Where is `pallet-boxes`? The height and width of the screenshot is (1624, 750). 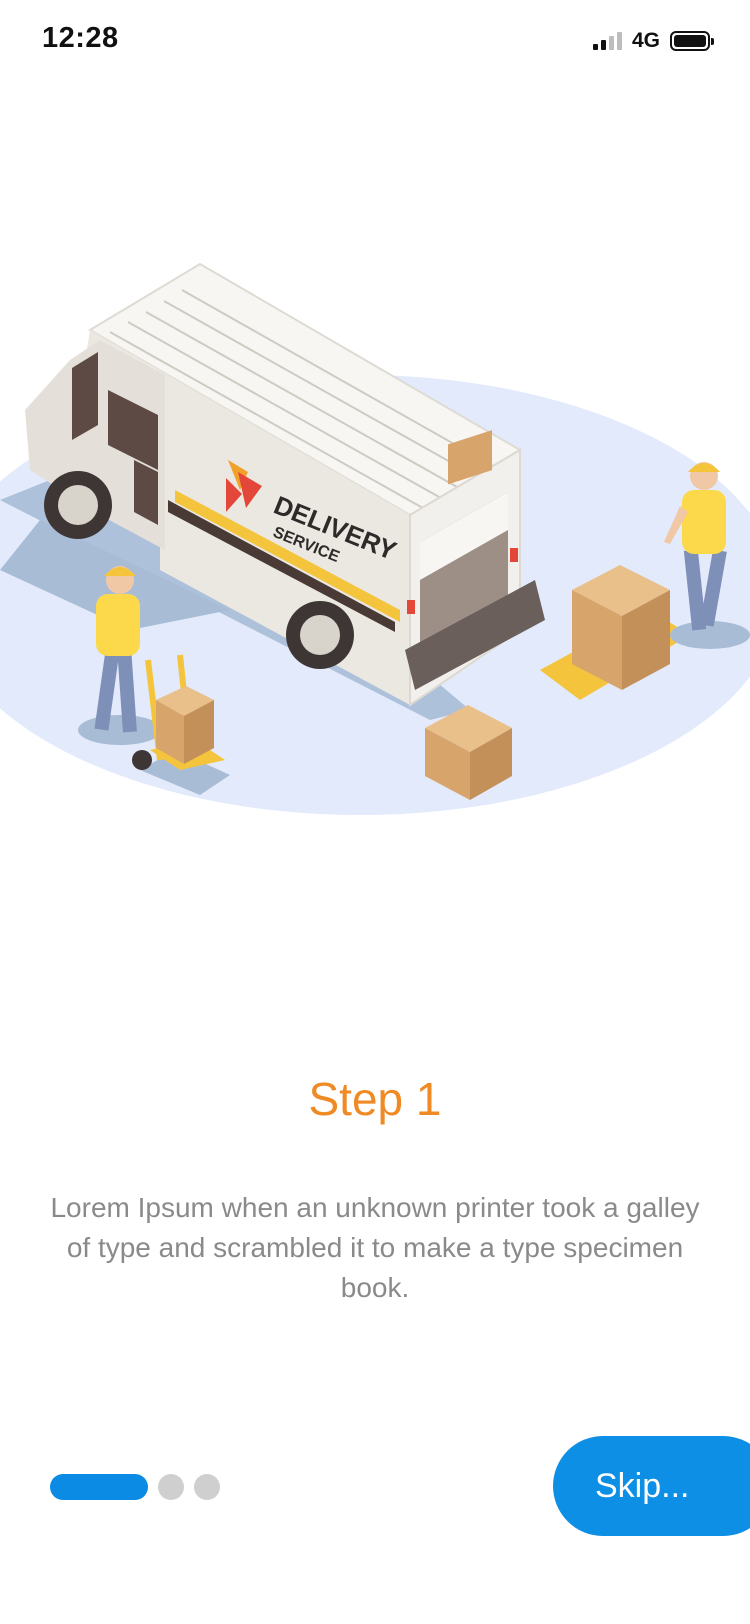 pallet-boxes is located at coordinates (621, 627).